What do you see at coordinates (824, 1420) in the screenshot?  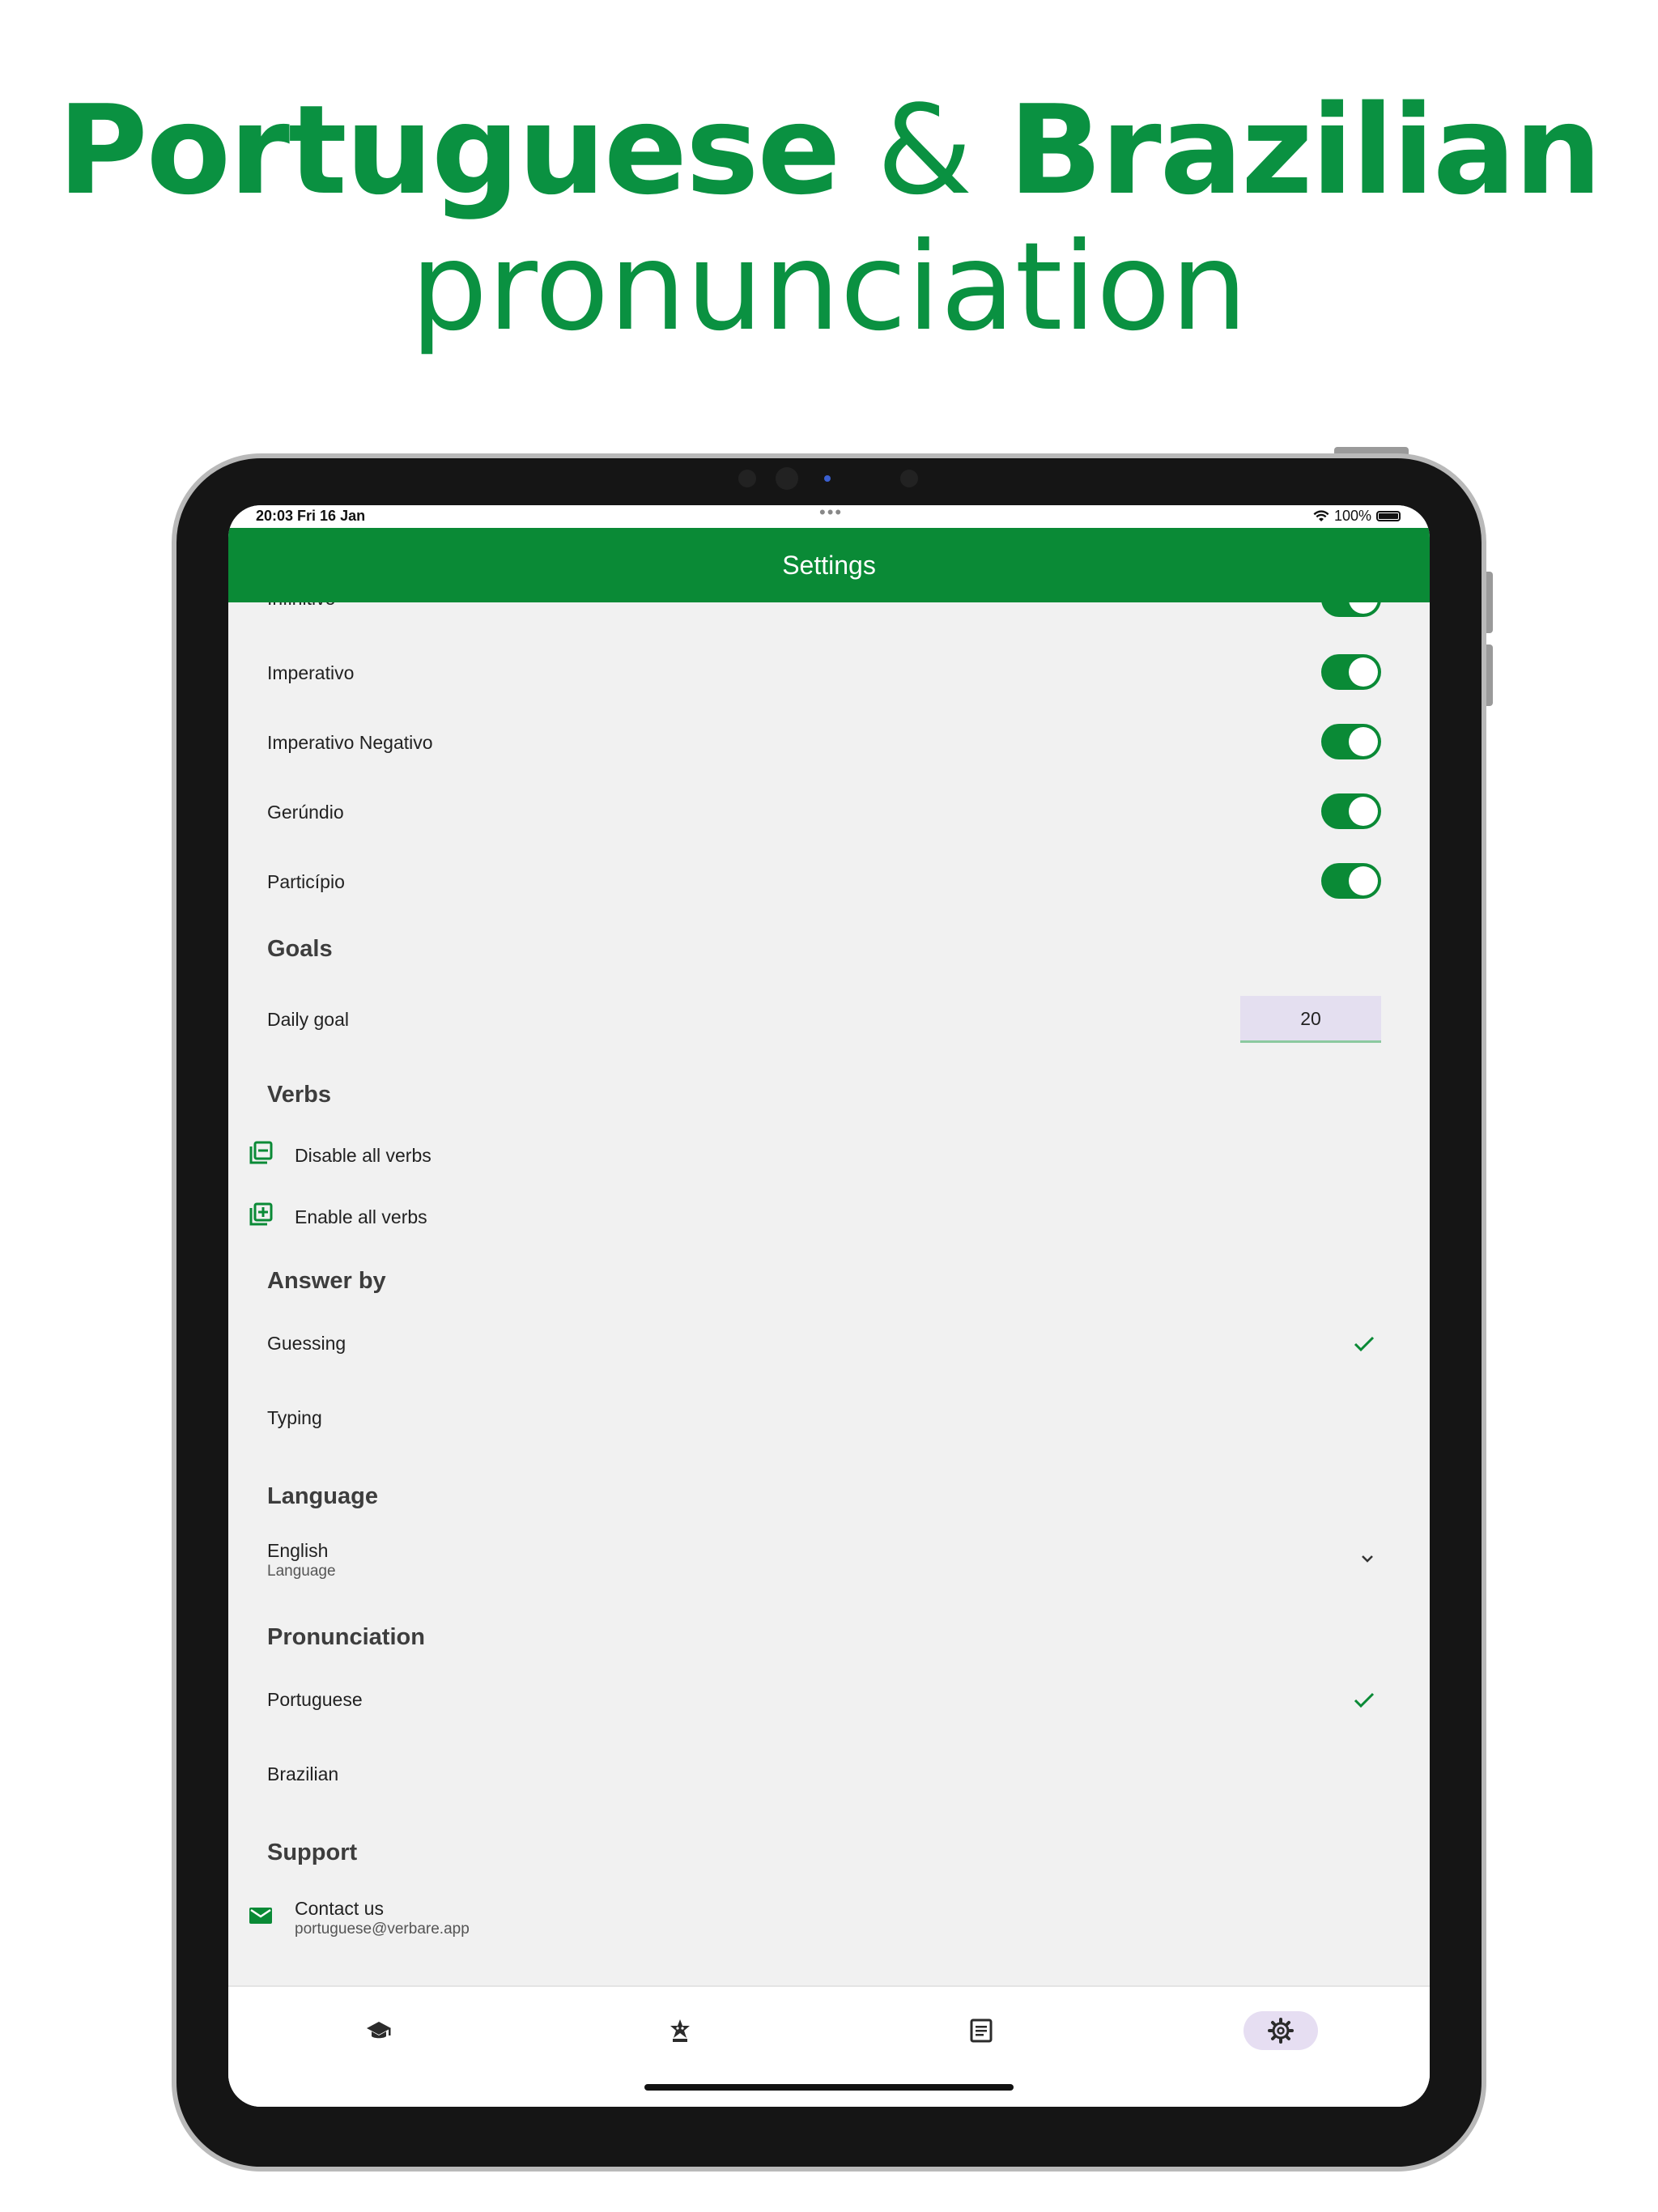 I see `answer-option-typing: Typing` at bounding box center [824, 1420].